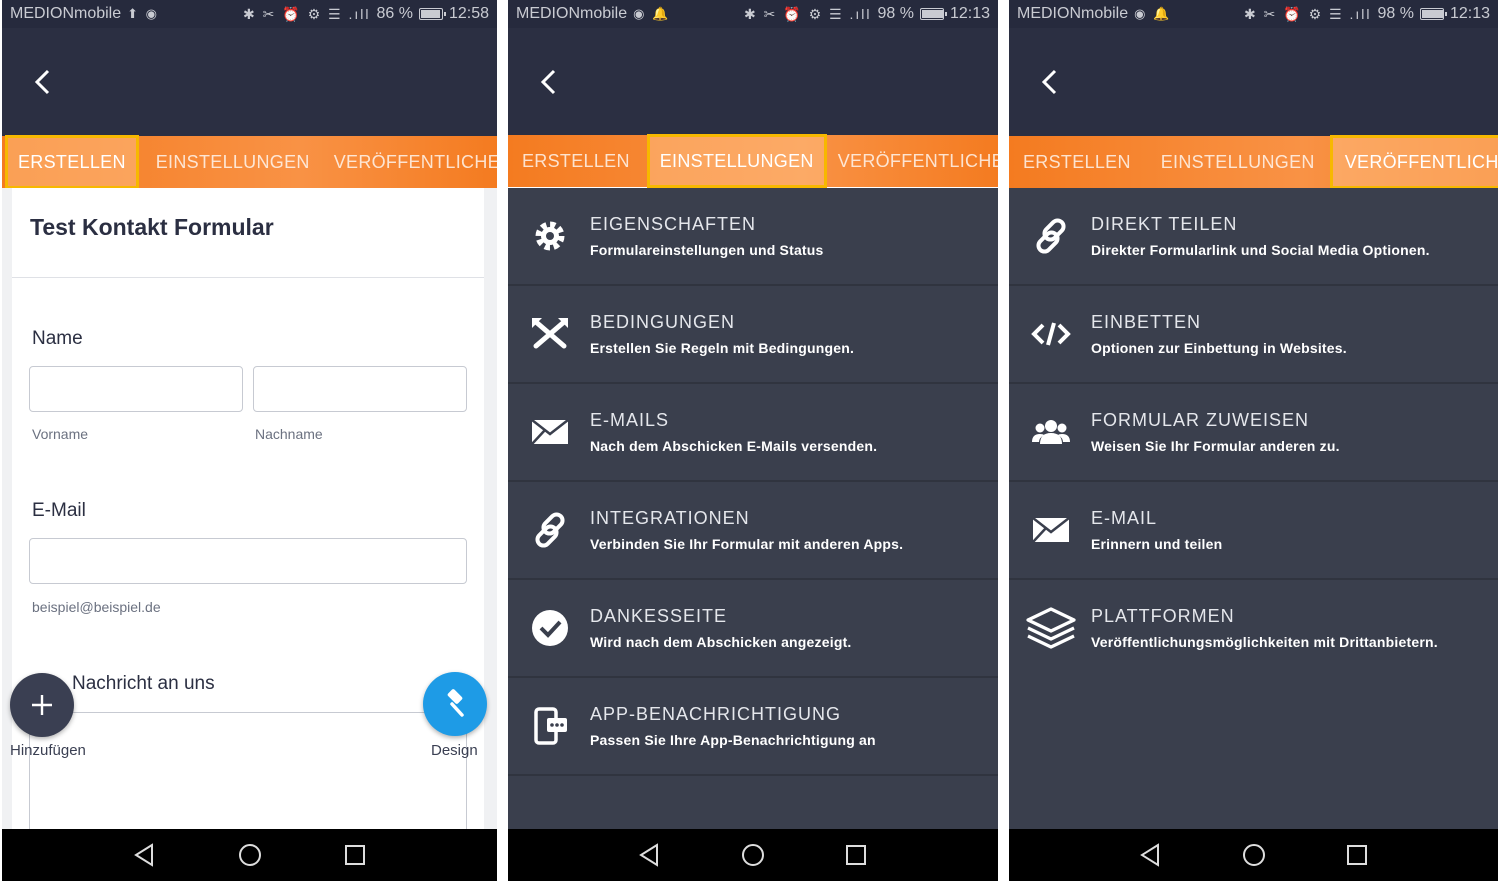  I want to click on paint-roller-icon, so click(455, 703).